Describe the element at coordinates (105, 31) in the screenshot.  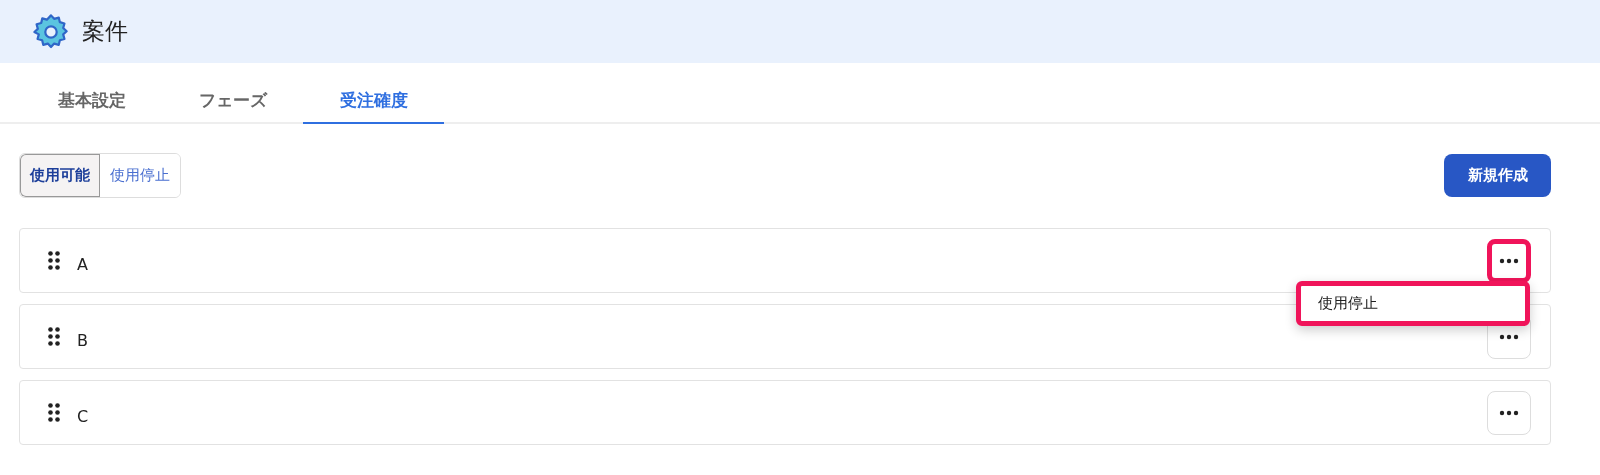
I see `page-title: 案件` at that location.